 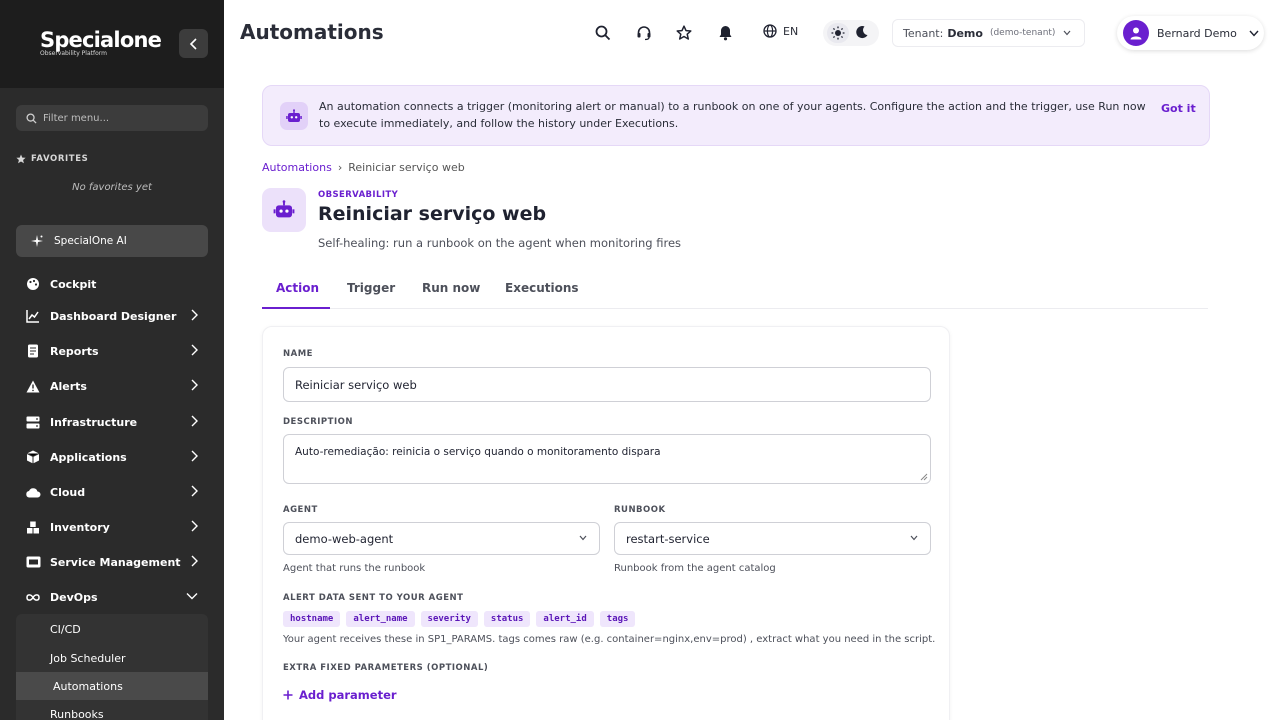 I want to click on sidebar-subitem-cicd: CI/CD, so click(x=112, y=629).